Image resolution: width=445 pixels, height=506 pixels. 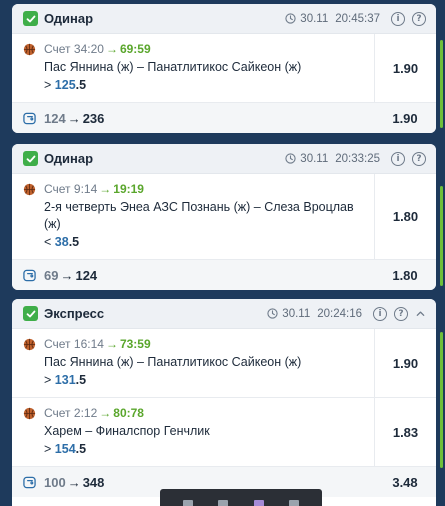 What do you see at coordinates (205, 413) in the screenshot?
I see `score-line: Счет 2:12 → 80:78` at bounding box center [205, 413].